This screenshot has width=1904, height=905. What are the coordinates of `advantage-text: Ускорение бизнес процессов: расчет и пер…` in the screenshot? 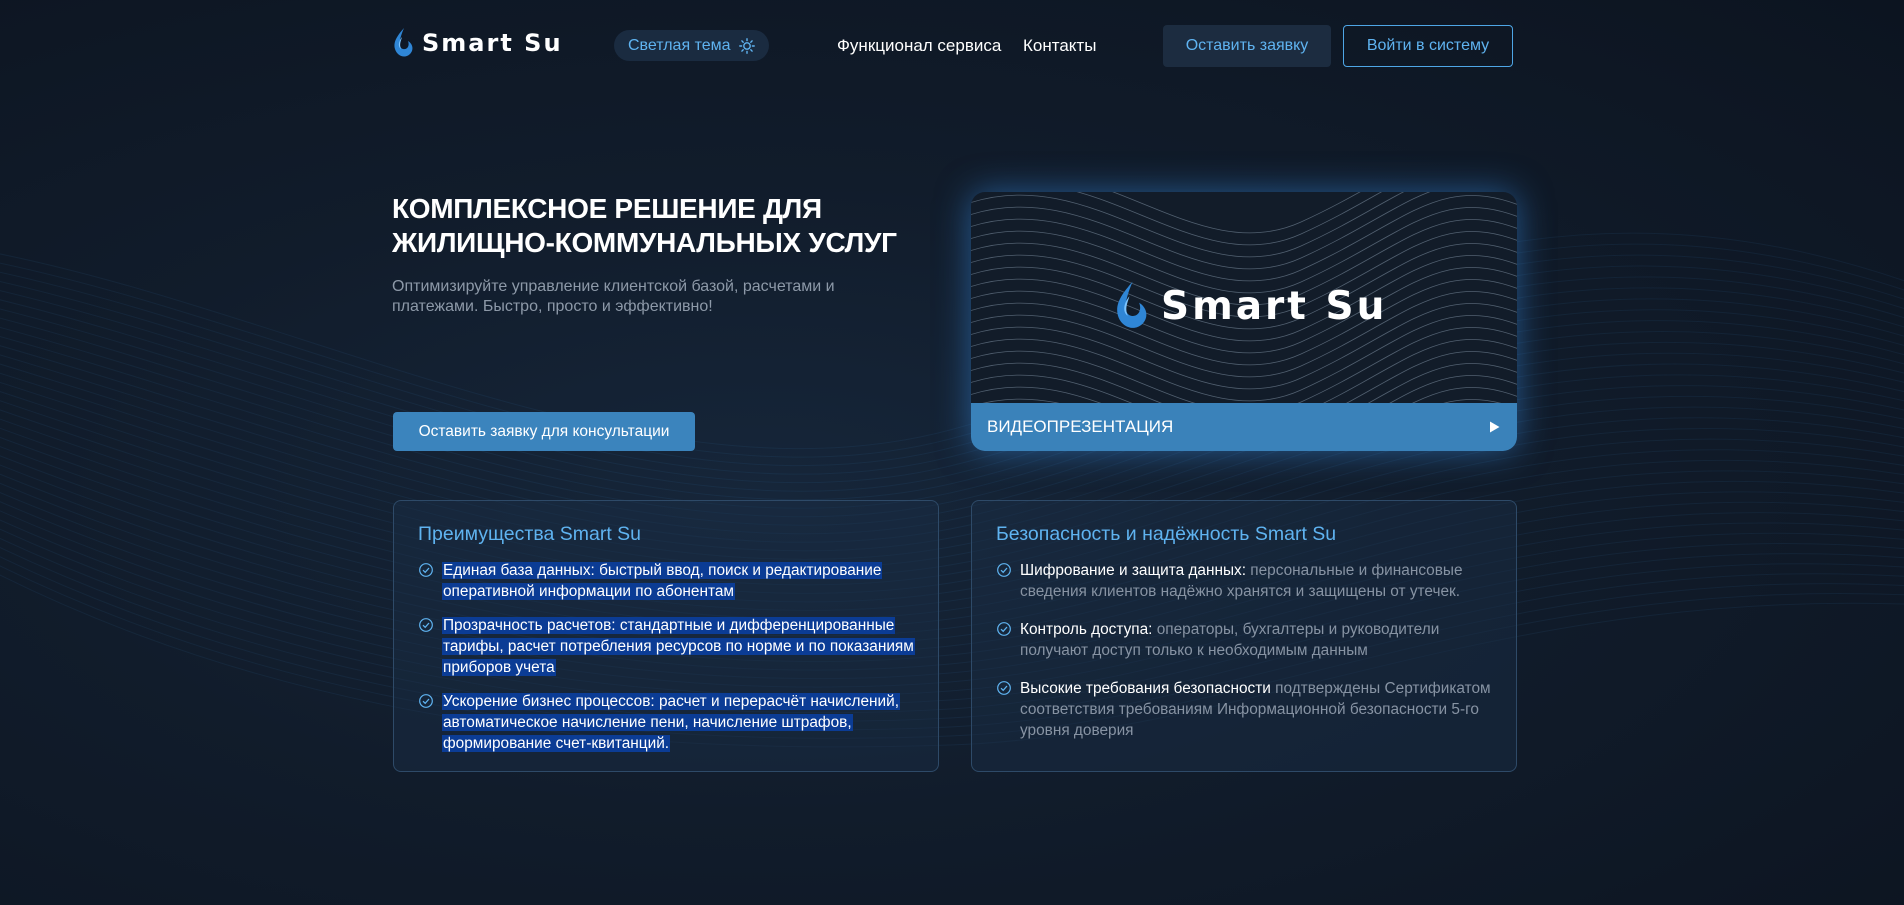 It's located at (671, 722).